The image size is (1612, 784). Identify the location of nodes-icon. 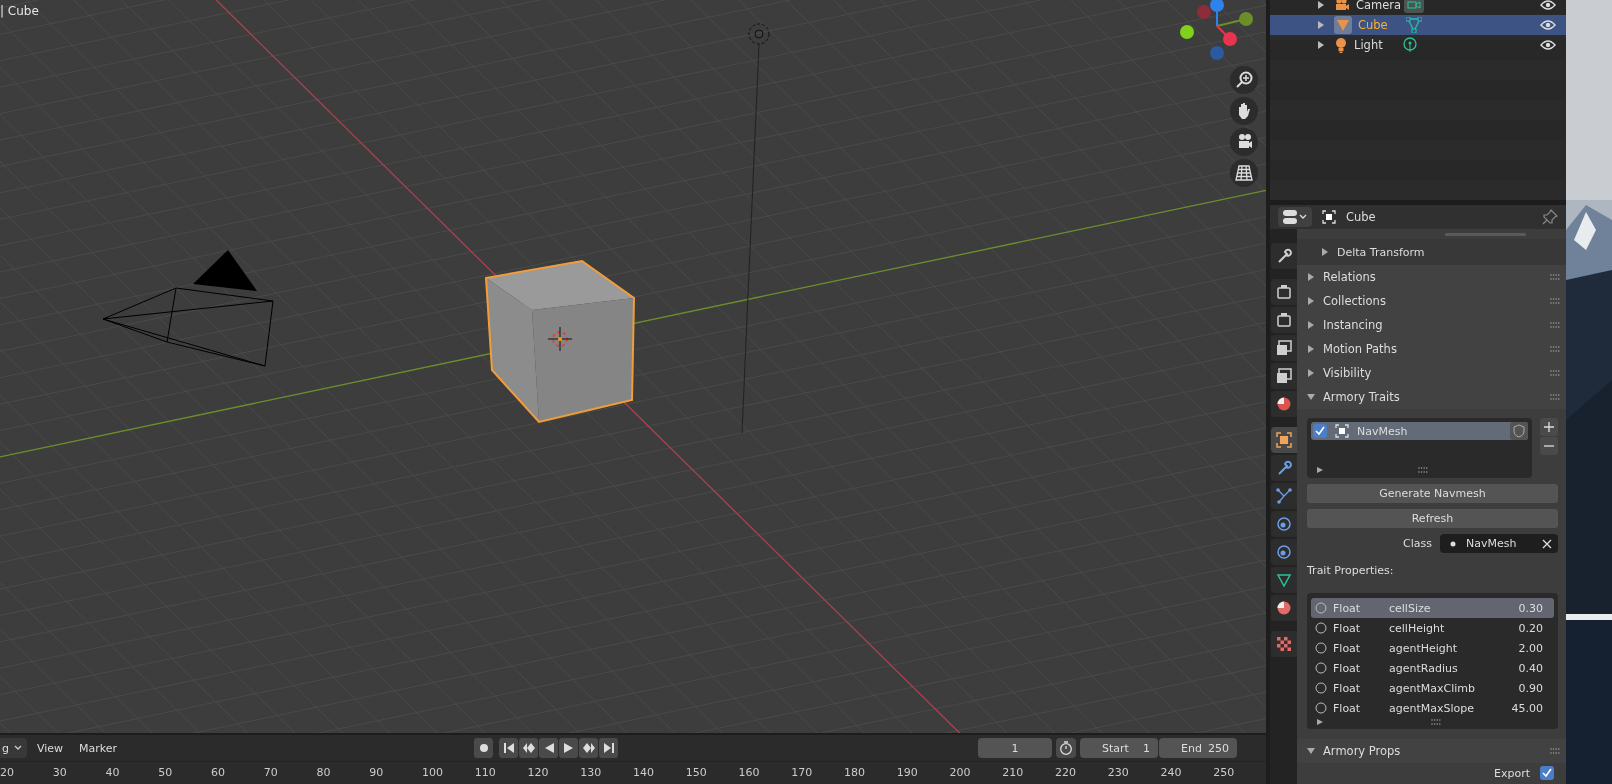
(1284, 496).